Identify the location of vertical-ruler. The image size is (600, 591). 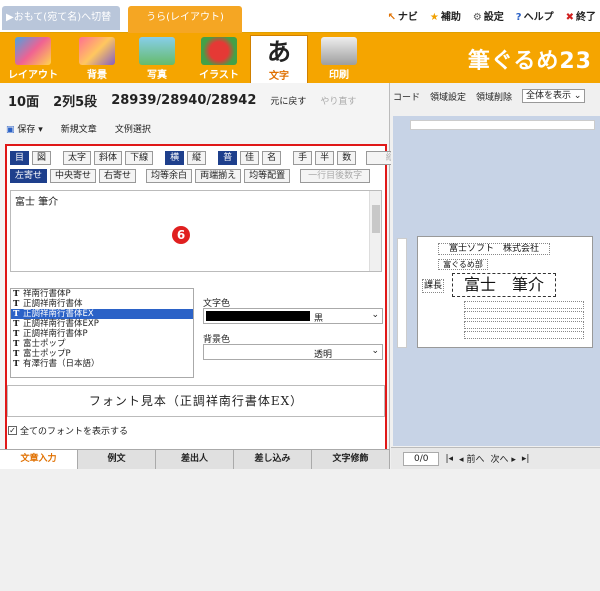
(402, 293).